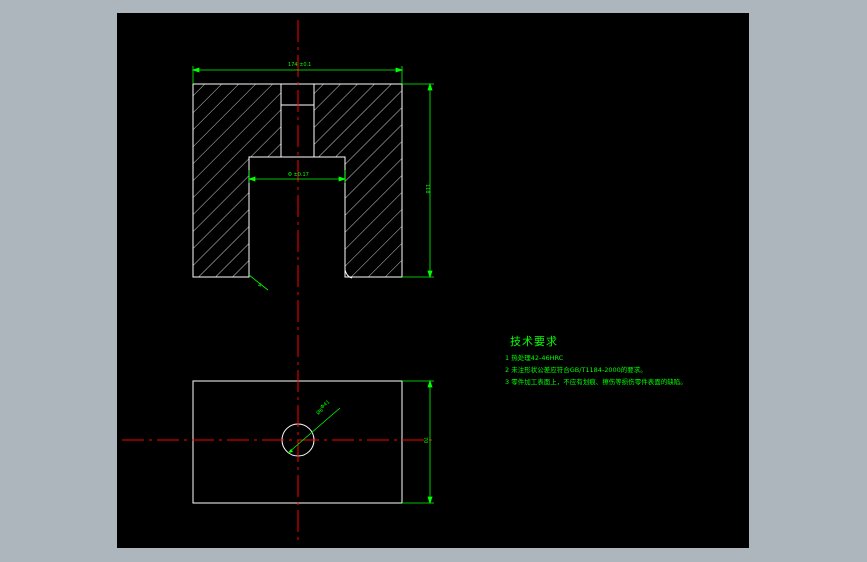 The image size is (867, 562). What do you see at coordinates (418, 180) in the screenshot?
I see `dimension-height` at bounding box center [418, 180].